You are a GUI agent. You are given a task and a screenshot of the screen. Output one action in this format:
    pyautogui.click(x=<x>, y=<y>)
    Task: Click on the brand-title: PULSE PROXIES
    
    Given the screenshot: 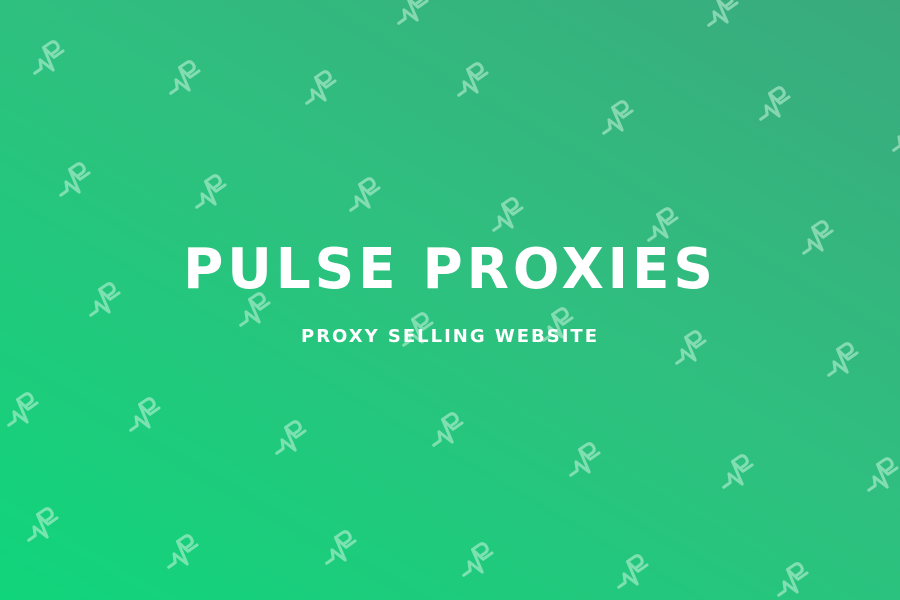 What is the action you would take?
    pyautogui.click(x=450, y=269)
    